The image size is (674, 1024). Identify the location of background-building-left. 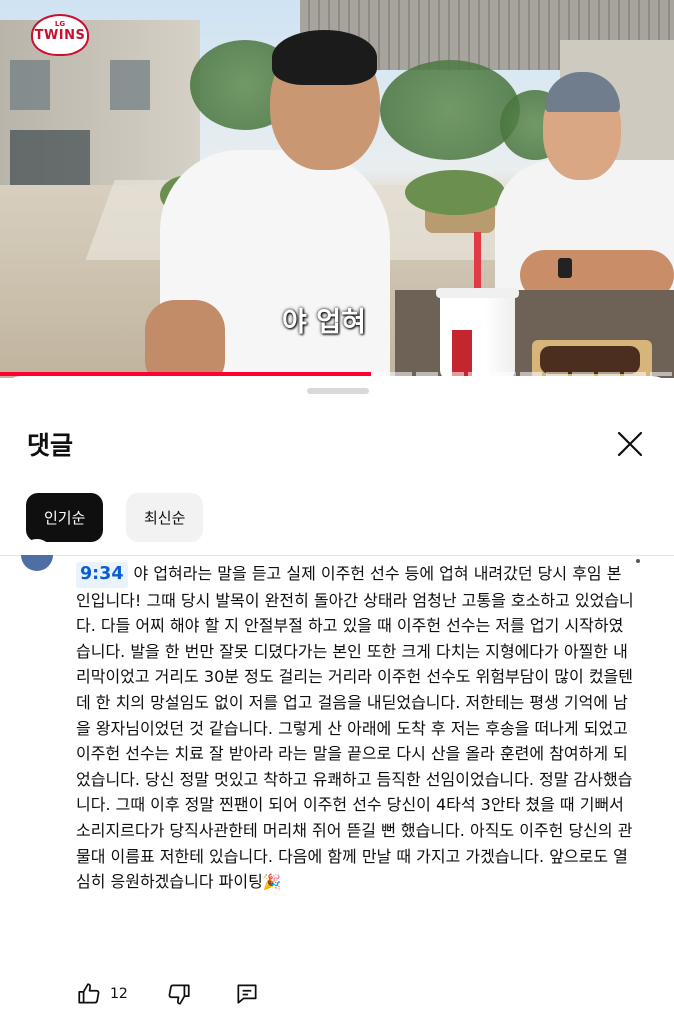
(100, 105).